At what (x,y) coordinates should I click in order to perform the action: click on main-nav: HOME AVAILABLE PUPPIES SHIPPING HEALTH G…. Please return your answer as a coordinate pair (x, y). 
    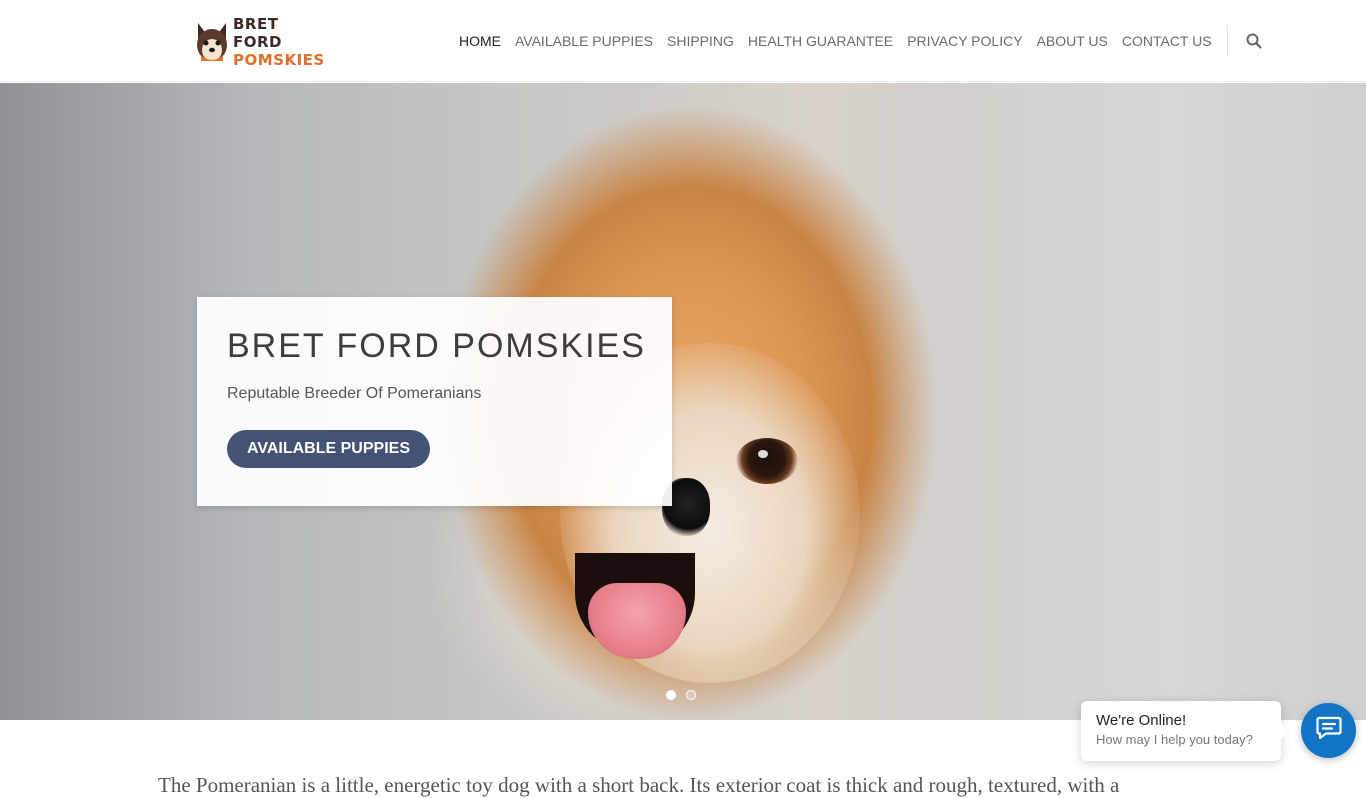
    Looking at the image, I should click on (860, 41).